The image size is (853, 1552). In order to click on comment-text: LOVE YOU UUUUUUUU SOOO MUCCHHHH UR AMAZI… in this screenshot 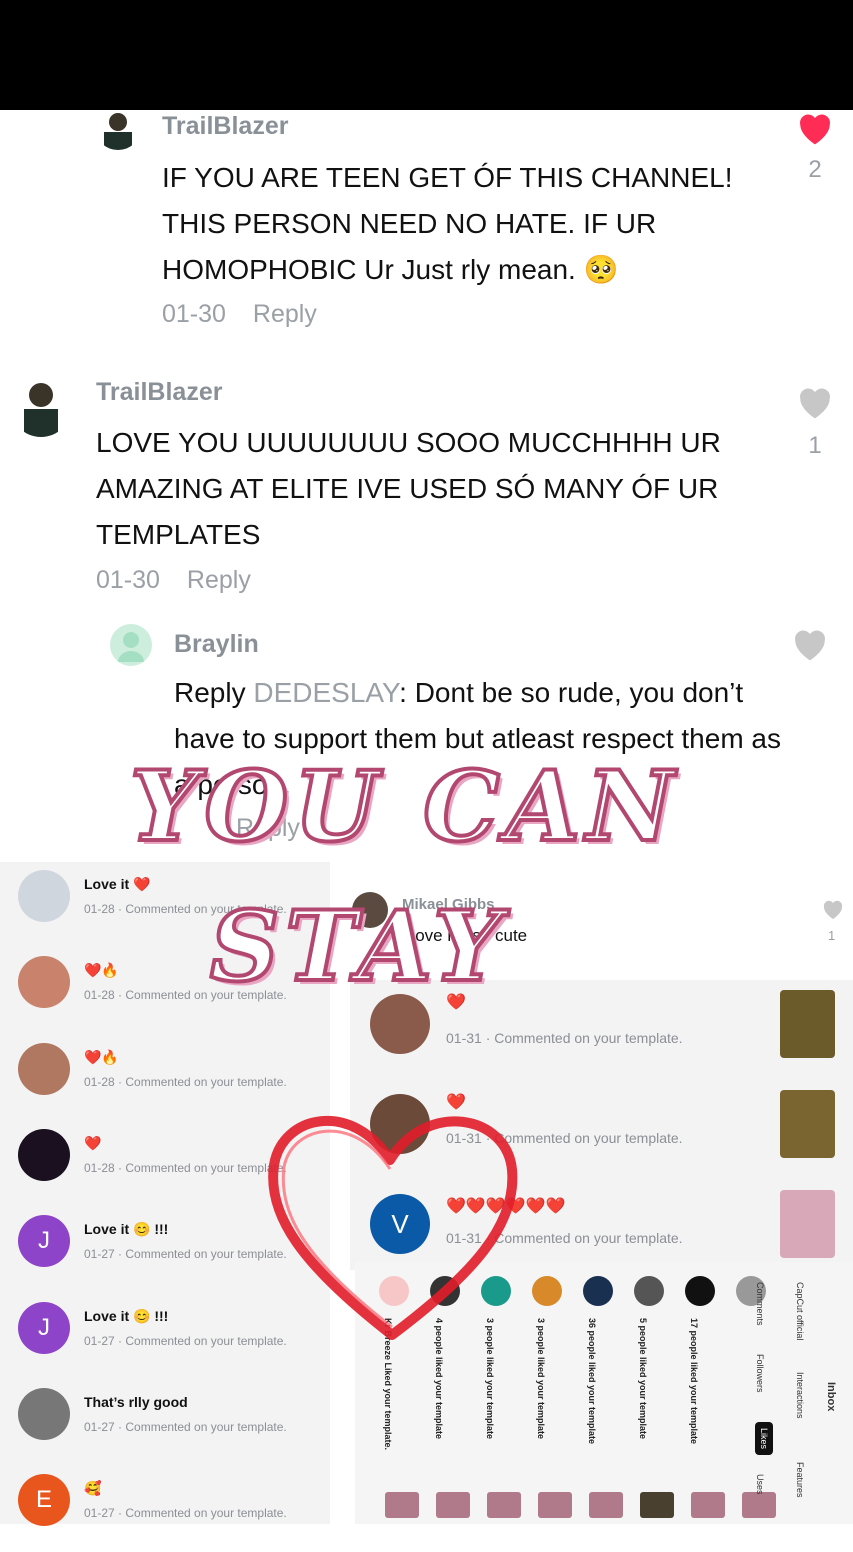, I will do `click(408, 488)`.